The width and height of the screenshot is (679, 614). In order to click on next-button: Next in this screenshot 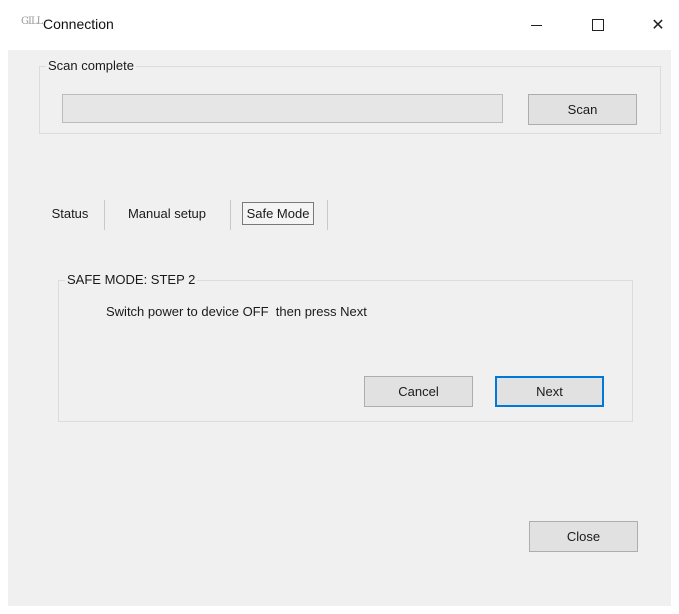, I will do `click(549, 391)`.